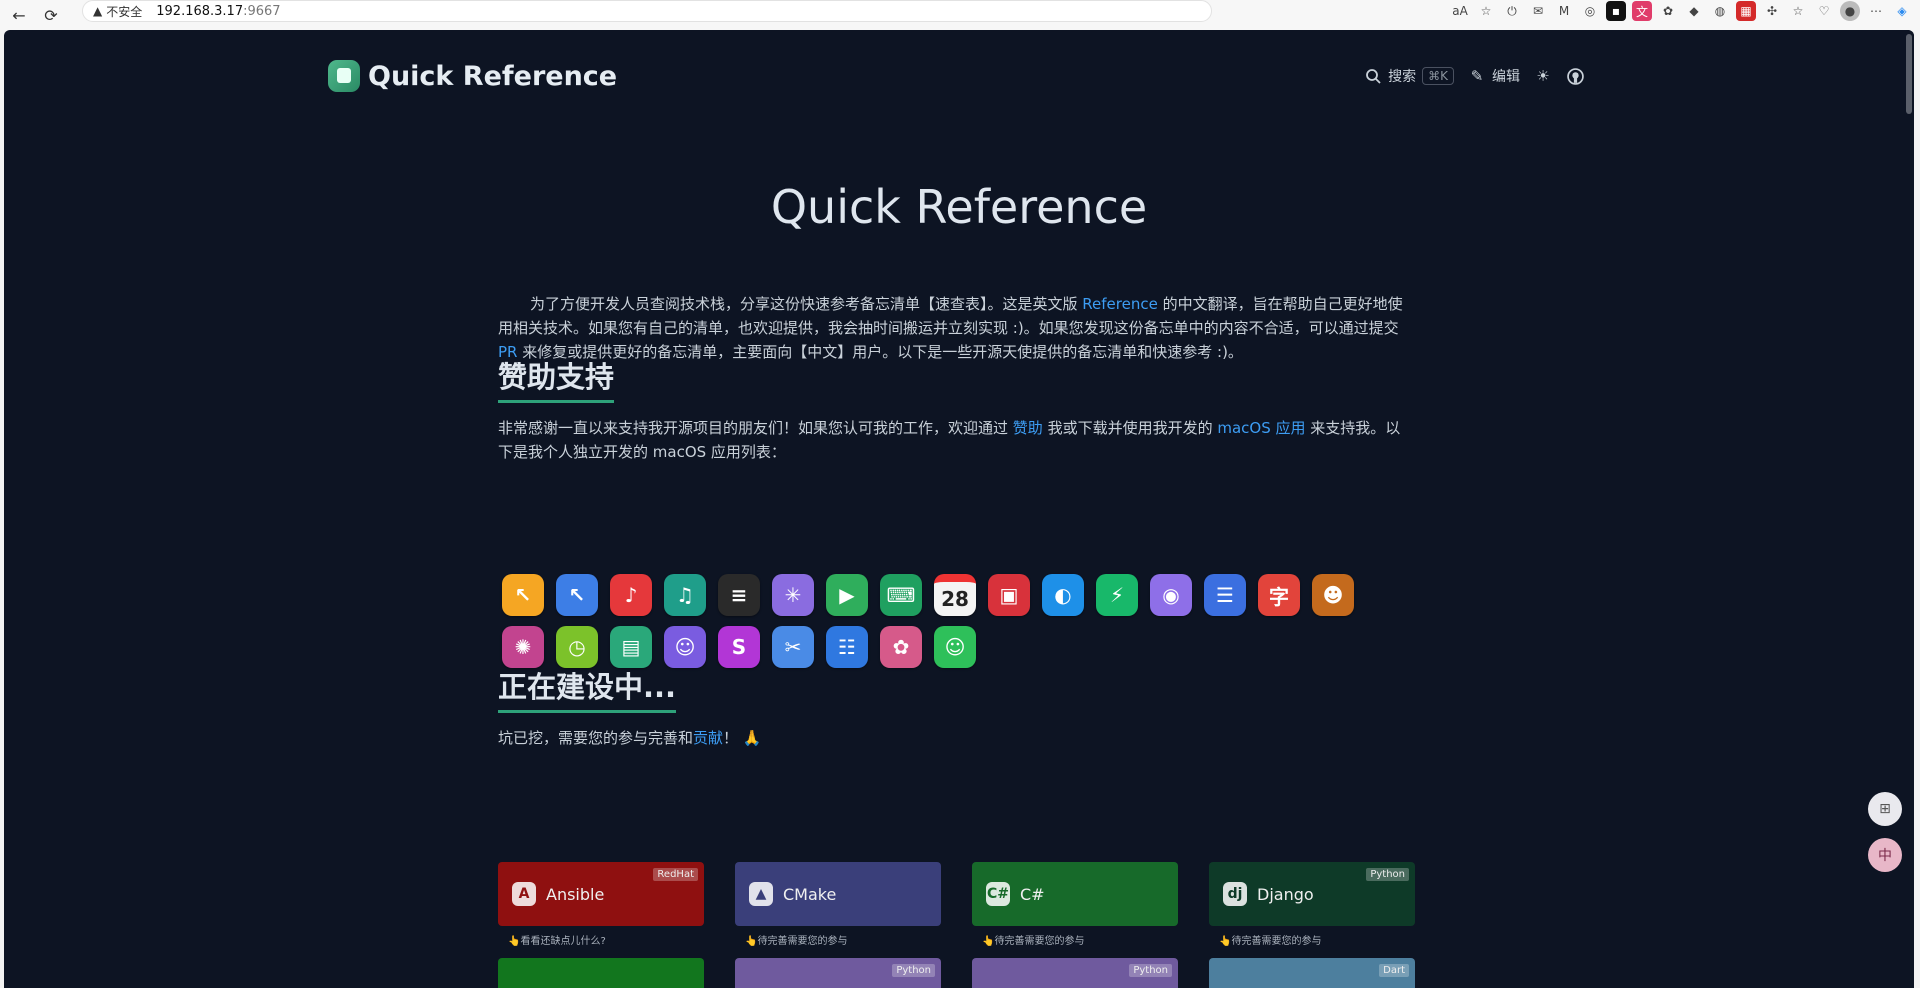  What do you see at coordinates (1885, 855) in the screenshot?
I see `translate-icon: 中` at bounding box center [1885, 855].